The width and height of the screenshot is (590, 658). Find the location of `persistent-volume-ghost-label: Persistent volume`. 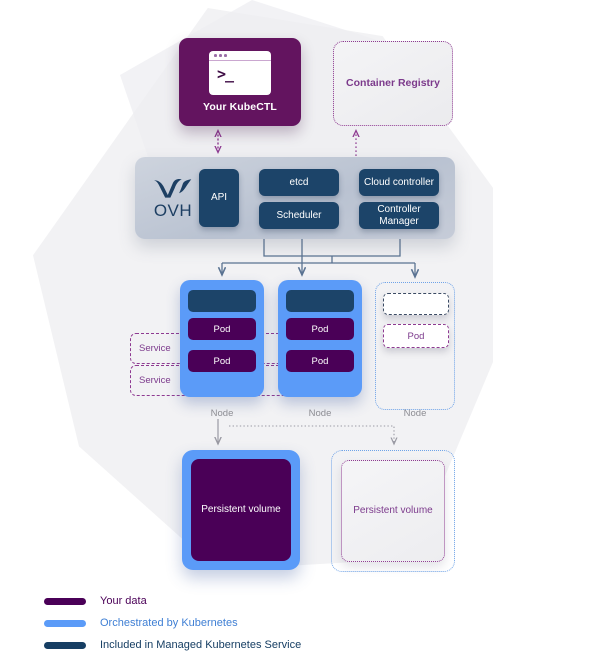

persistent-volume-ghost-label: Persistent volume is located at coordinates (393, 511).